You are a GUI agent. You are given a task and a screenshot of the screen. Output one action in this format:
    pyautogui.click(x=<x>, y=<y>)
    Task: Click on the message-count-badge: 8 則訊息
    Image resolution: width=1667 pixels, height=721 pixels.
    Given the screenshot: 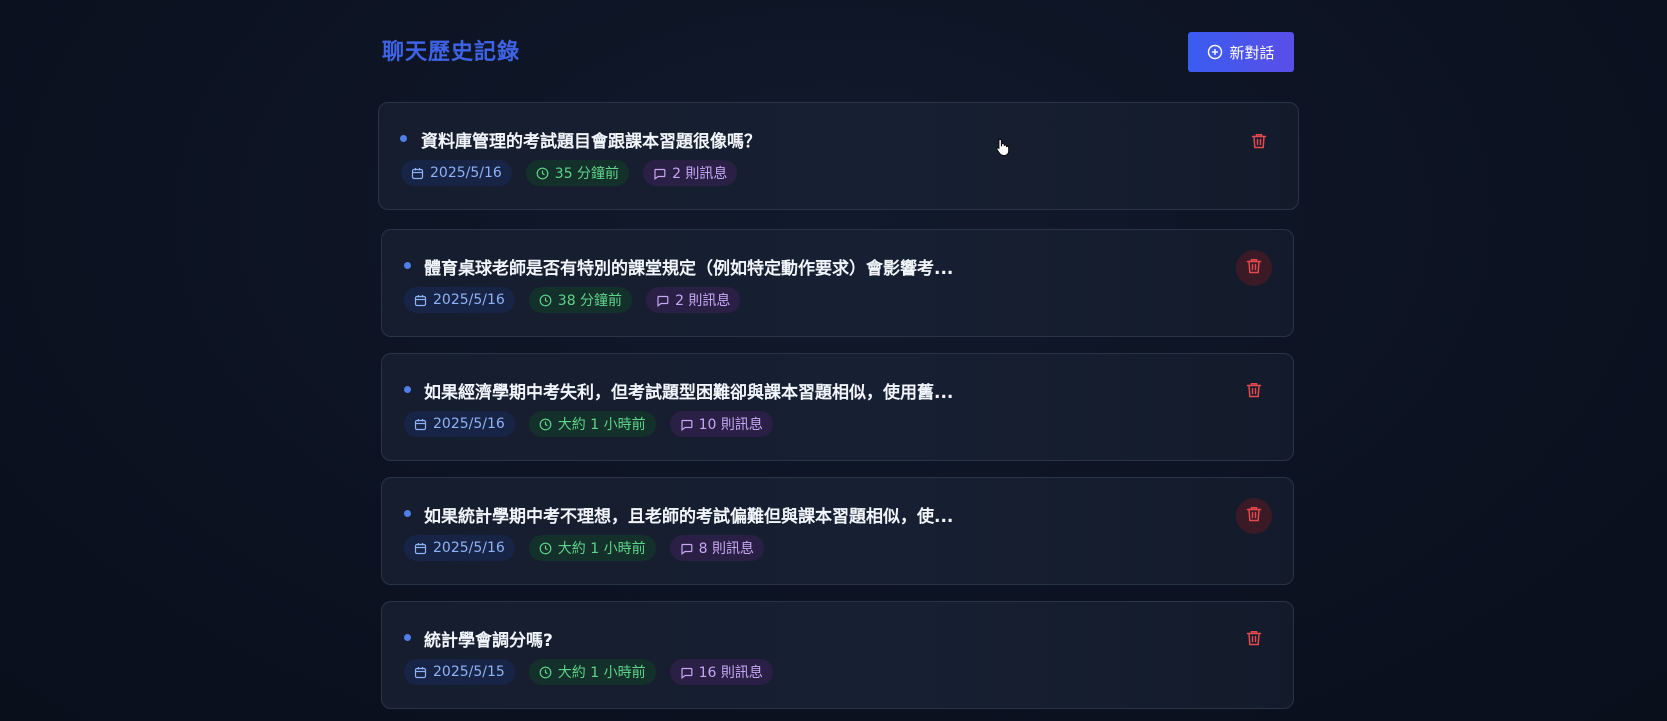 What is the action you would take?
    pyautogui.click(x=716, y=548)
    